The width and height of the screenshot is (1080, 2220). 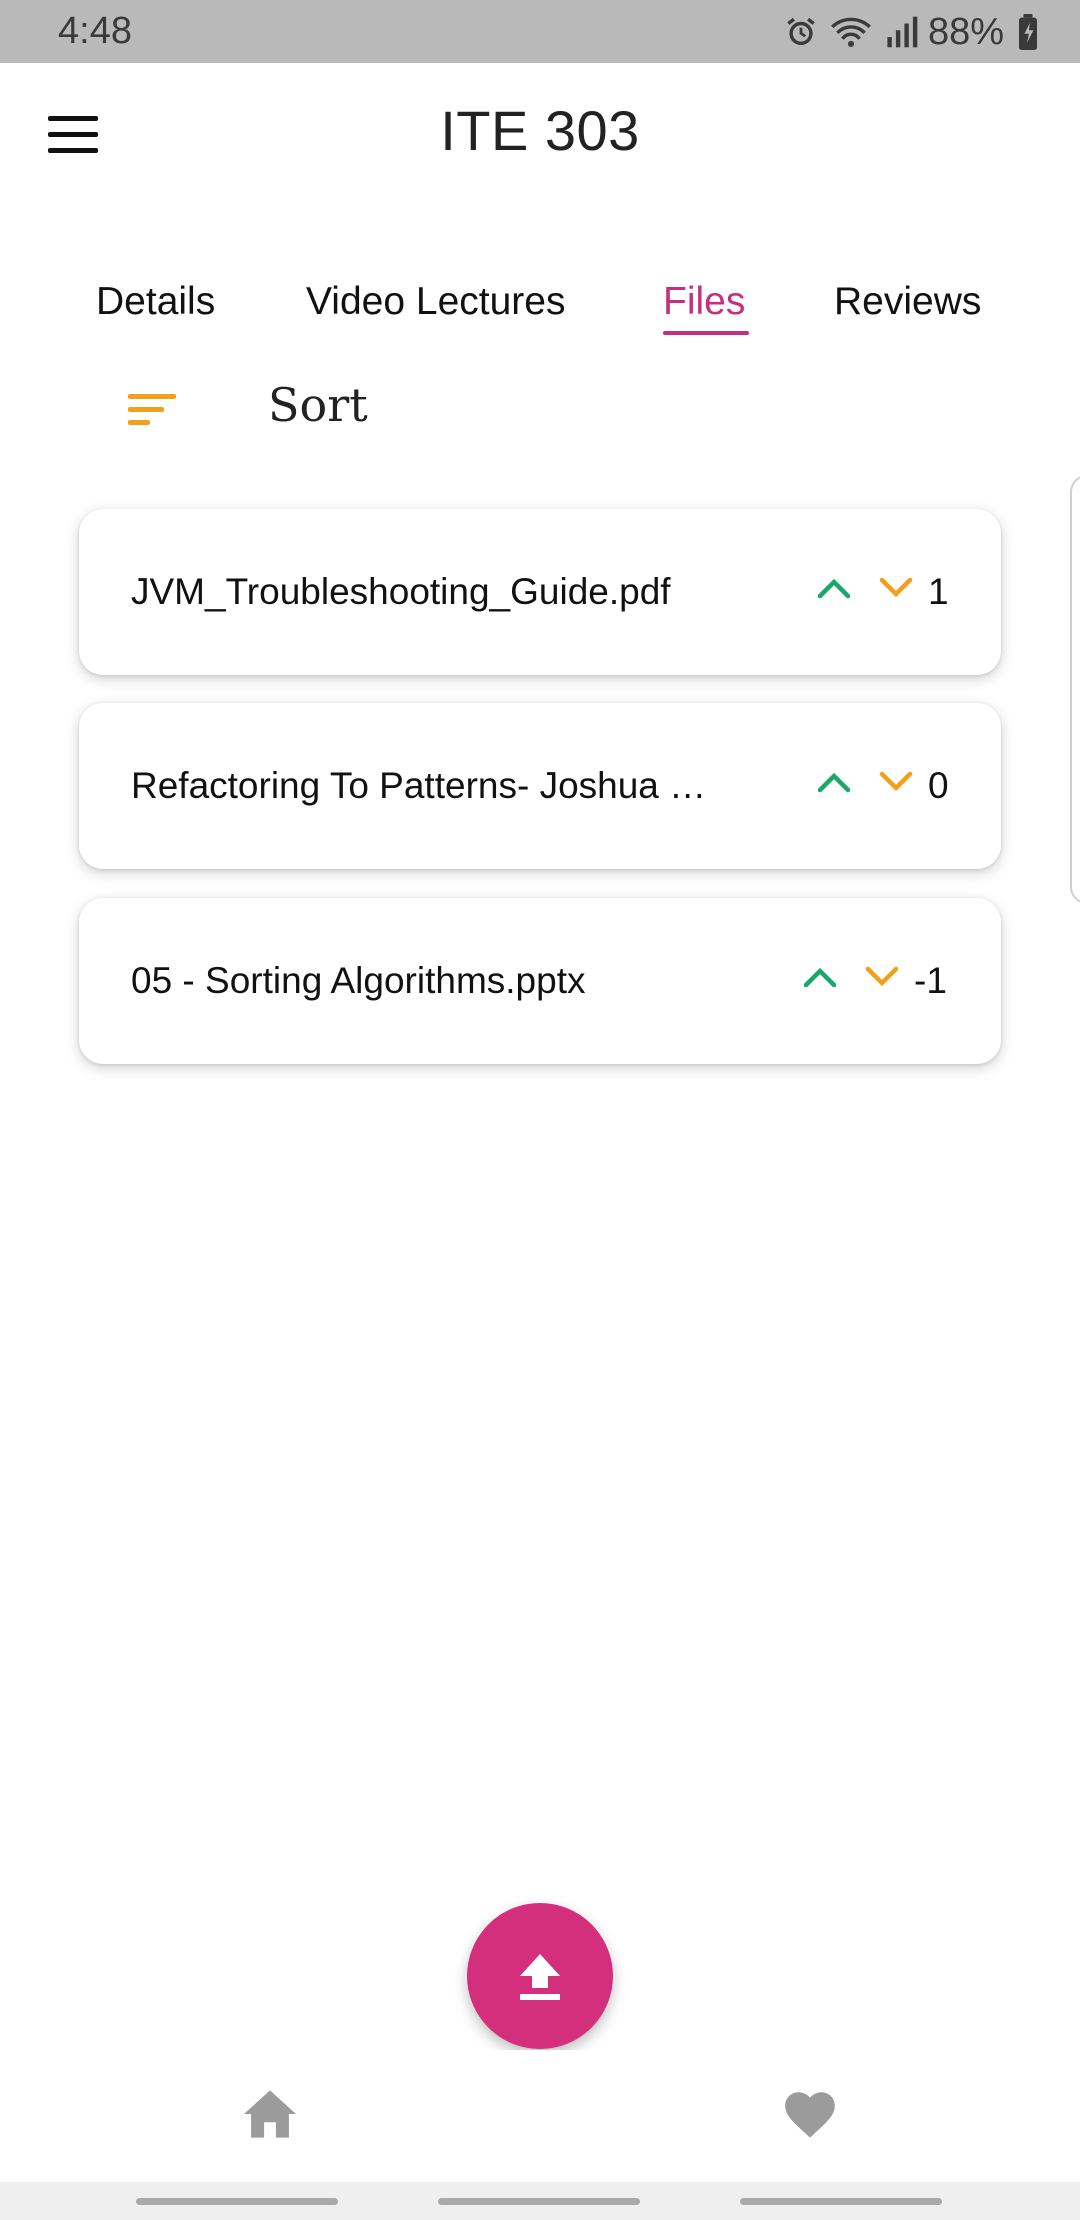 What do you see at coordinates (401, 591) in the screenshot?
I see `file-name: JVM_Troubleshooting_Guide.pdf` at bounding box center [401, 591].